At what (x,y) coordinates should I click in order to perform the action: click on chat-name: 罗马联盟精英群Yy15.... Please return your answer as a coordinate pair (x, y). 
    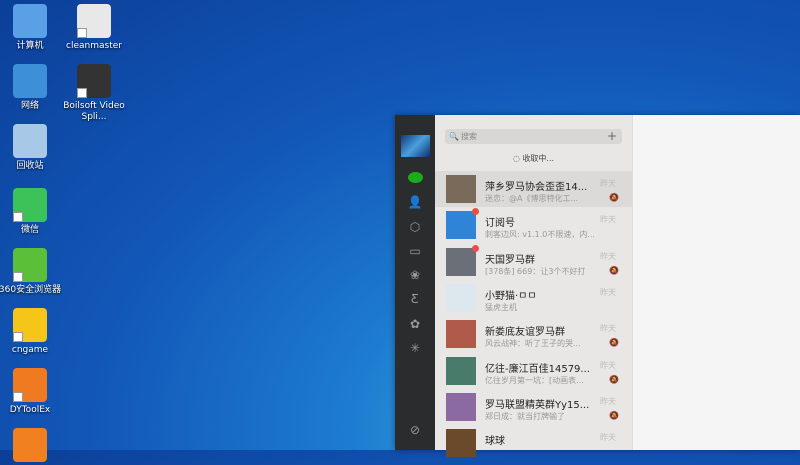
    Looking at the image, I should click on (537, 405).